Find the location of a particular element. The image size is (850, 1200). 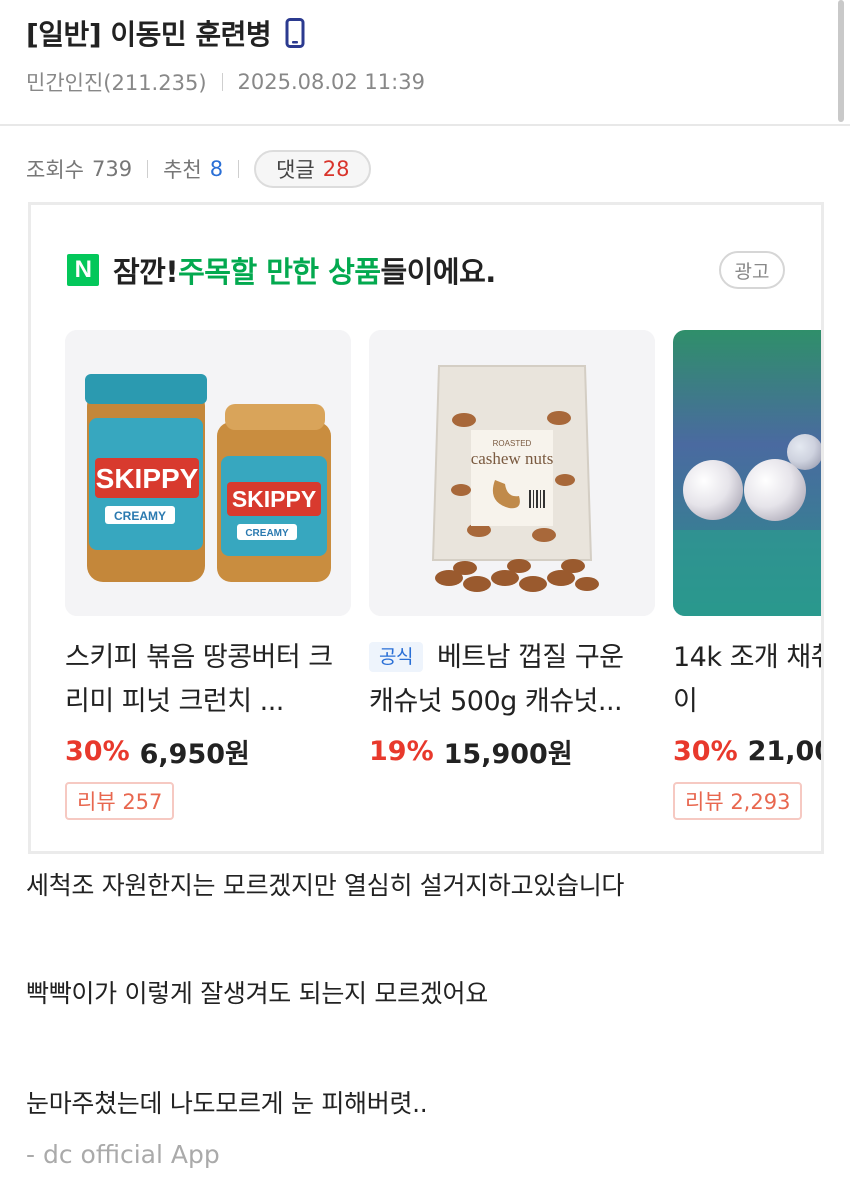

ad-headline-highlight: 주목할 만한 상품 is located at coordinates (279, 272).